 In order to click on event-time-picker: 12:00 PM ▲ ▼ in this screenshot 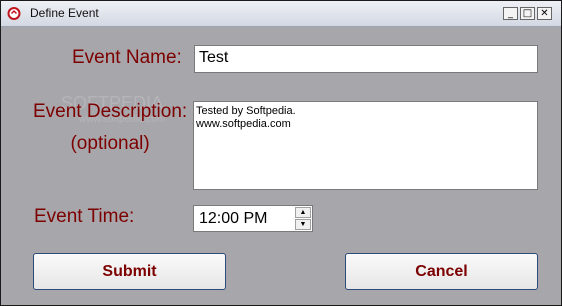, I will do `click(253, 218)`.